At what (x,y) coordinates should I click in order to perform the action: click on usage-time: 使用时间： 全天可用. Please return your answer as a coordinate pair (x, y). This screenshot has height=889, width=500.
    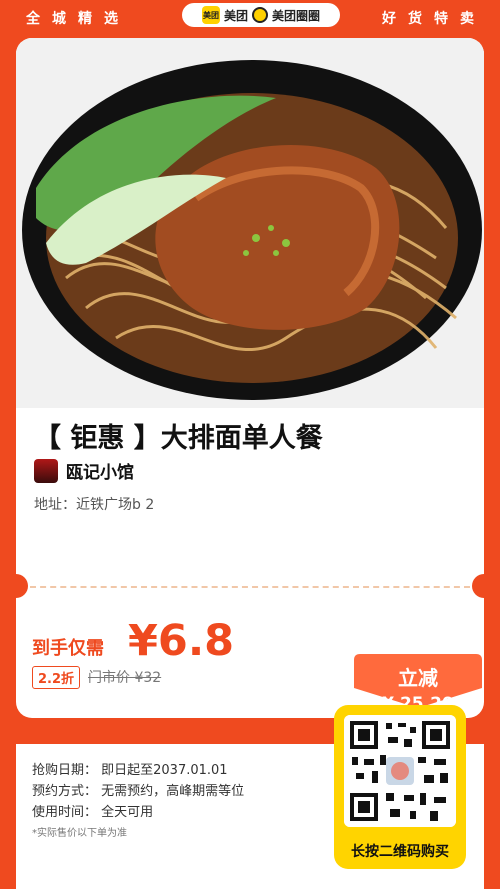
    Looking at the image, I should click on (93, 812).